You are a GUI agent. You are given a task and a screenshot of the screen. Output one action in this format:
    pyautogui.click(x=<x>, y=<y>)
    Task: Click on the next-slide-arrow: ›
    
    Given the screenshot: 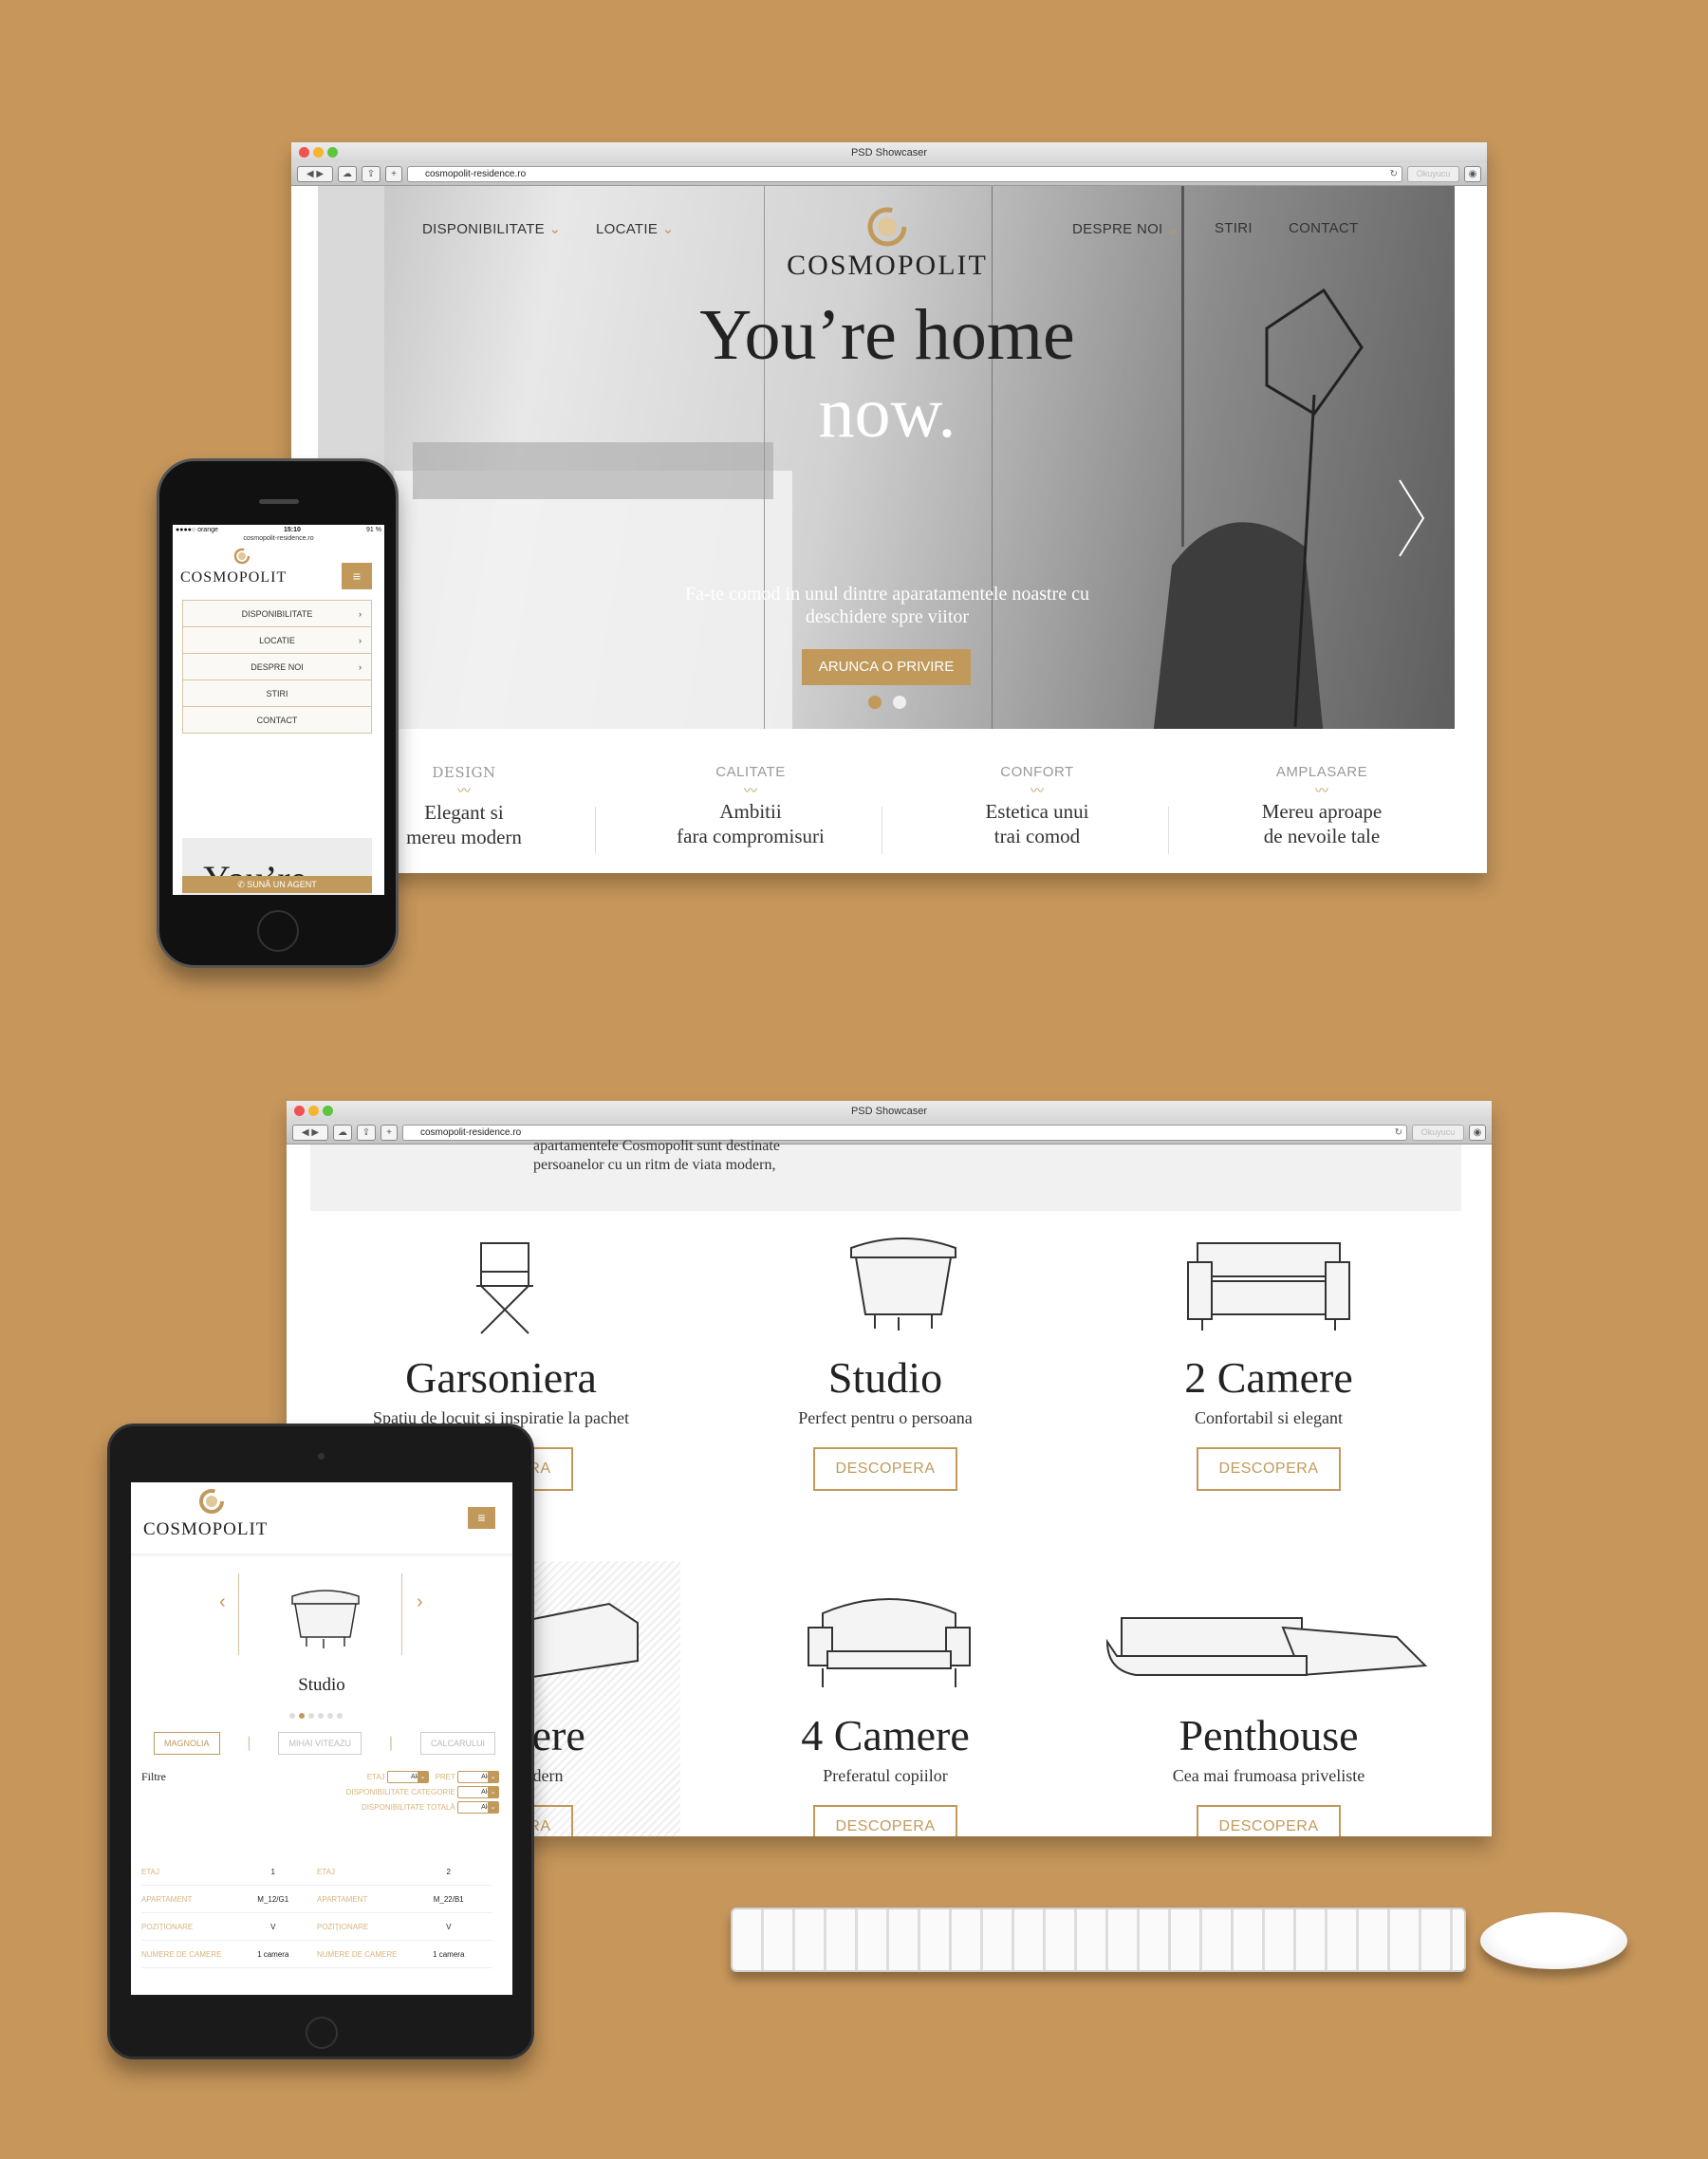 What is the action you would take?
    pyautogui.click(x=420, y=1602)
    